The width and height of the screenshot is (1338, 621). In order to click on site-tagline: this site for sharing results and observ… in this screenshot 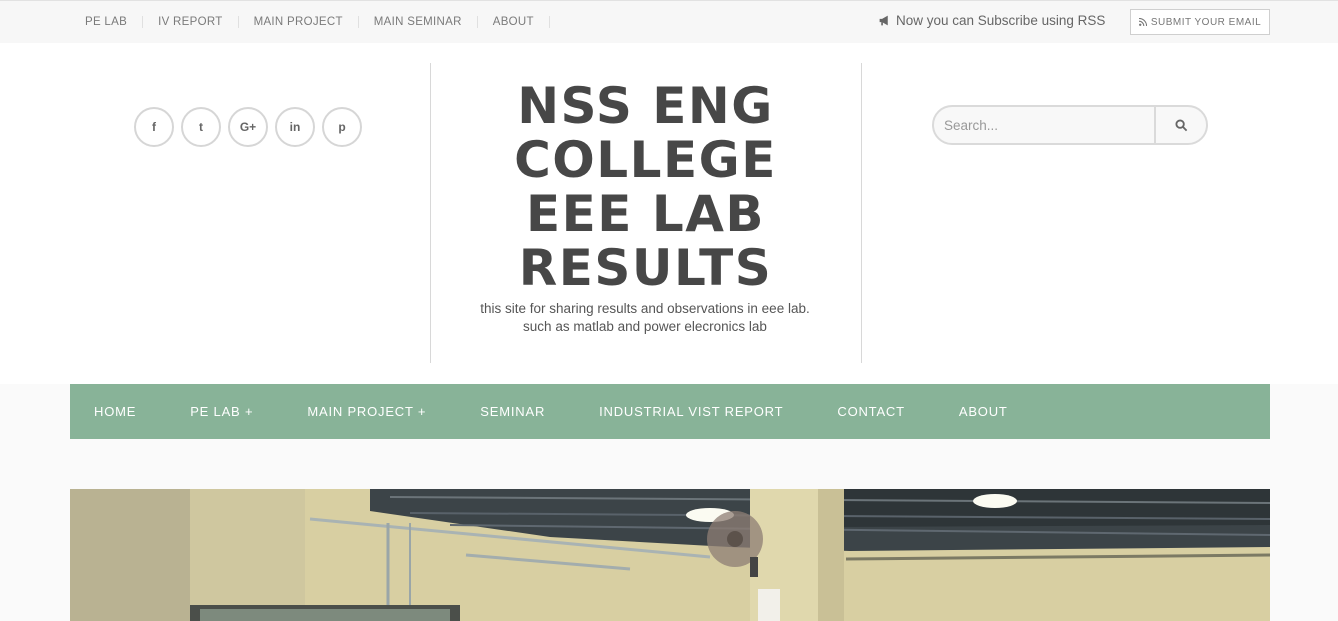, I will do `click(645, 317)`.